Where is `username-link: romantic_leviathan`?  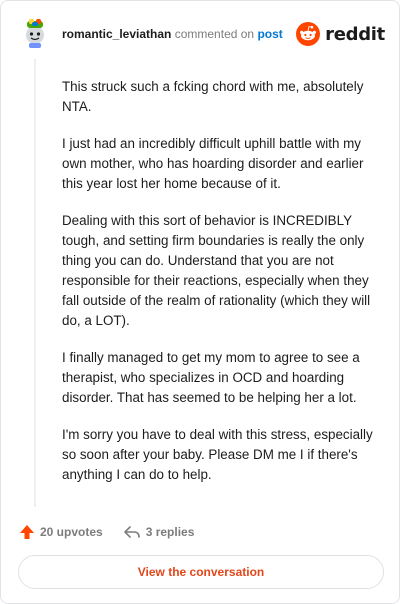
username-link: romantic_leviathan is located at coordinates (116, 34).